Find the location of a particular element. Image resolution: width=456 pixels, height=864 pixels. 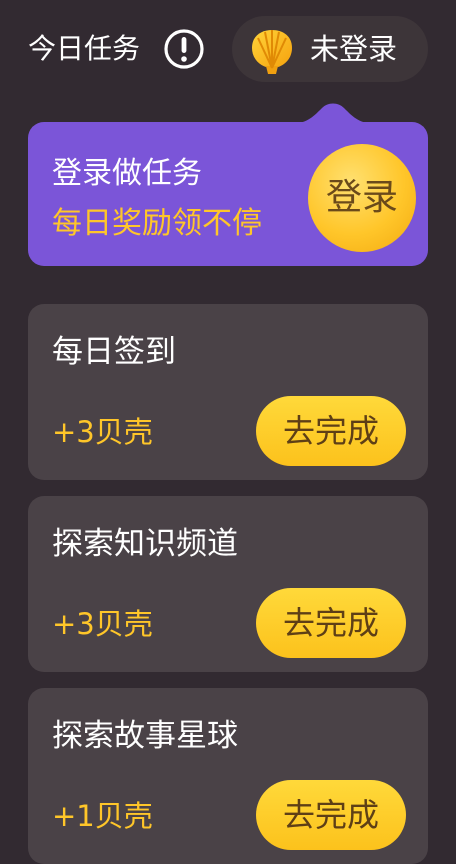

promo-pointer is located at coordinates (333, 113).